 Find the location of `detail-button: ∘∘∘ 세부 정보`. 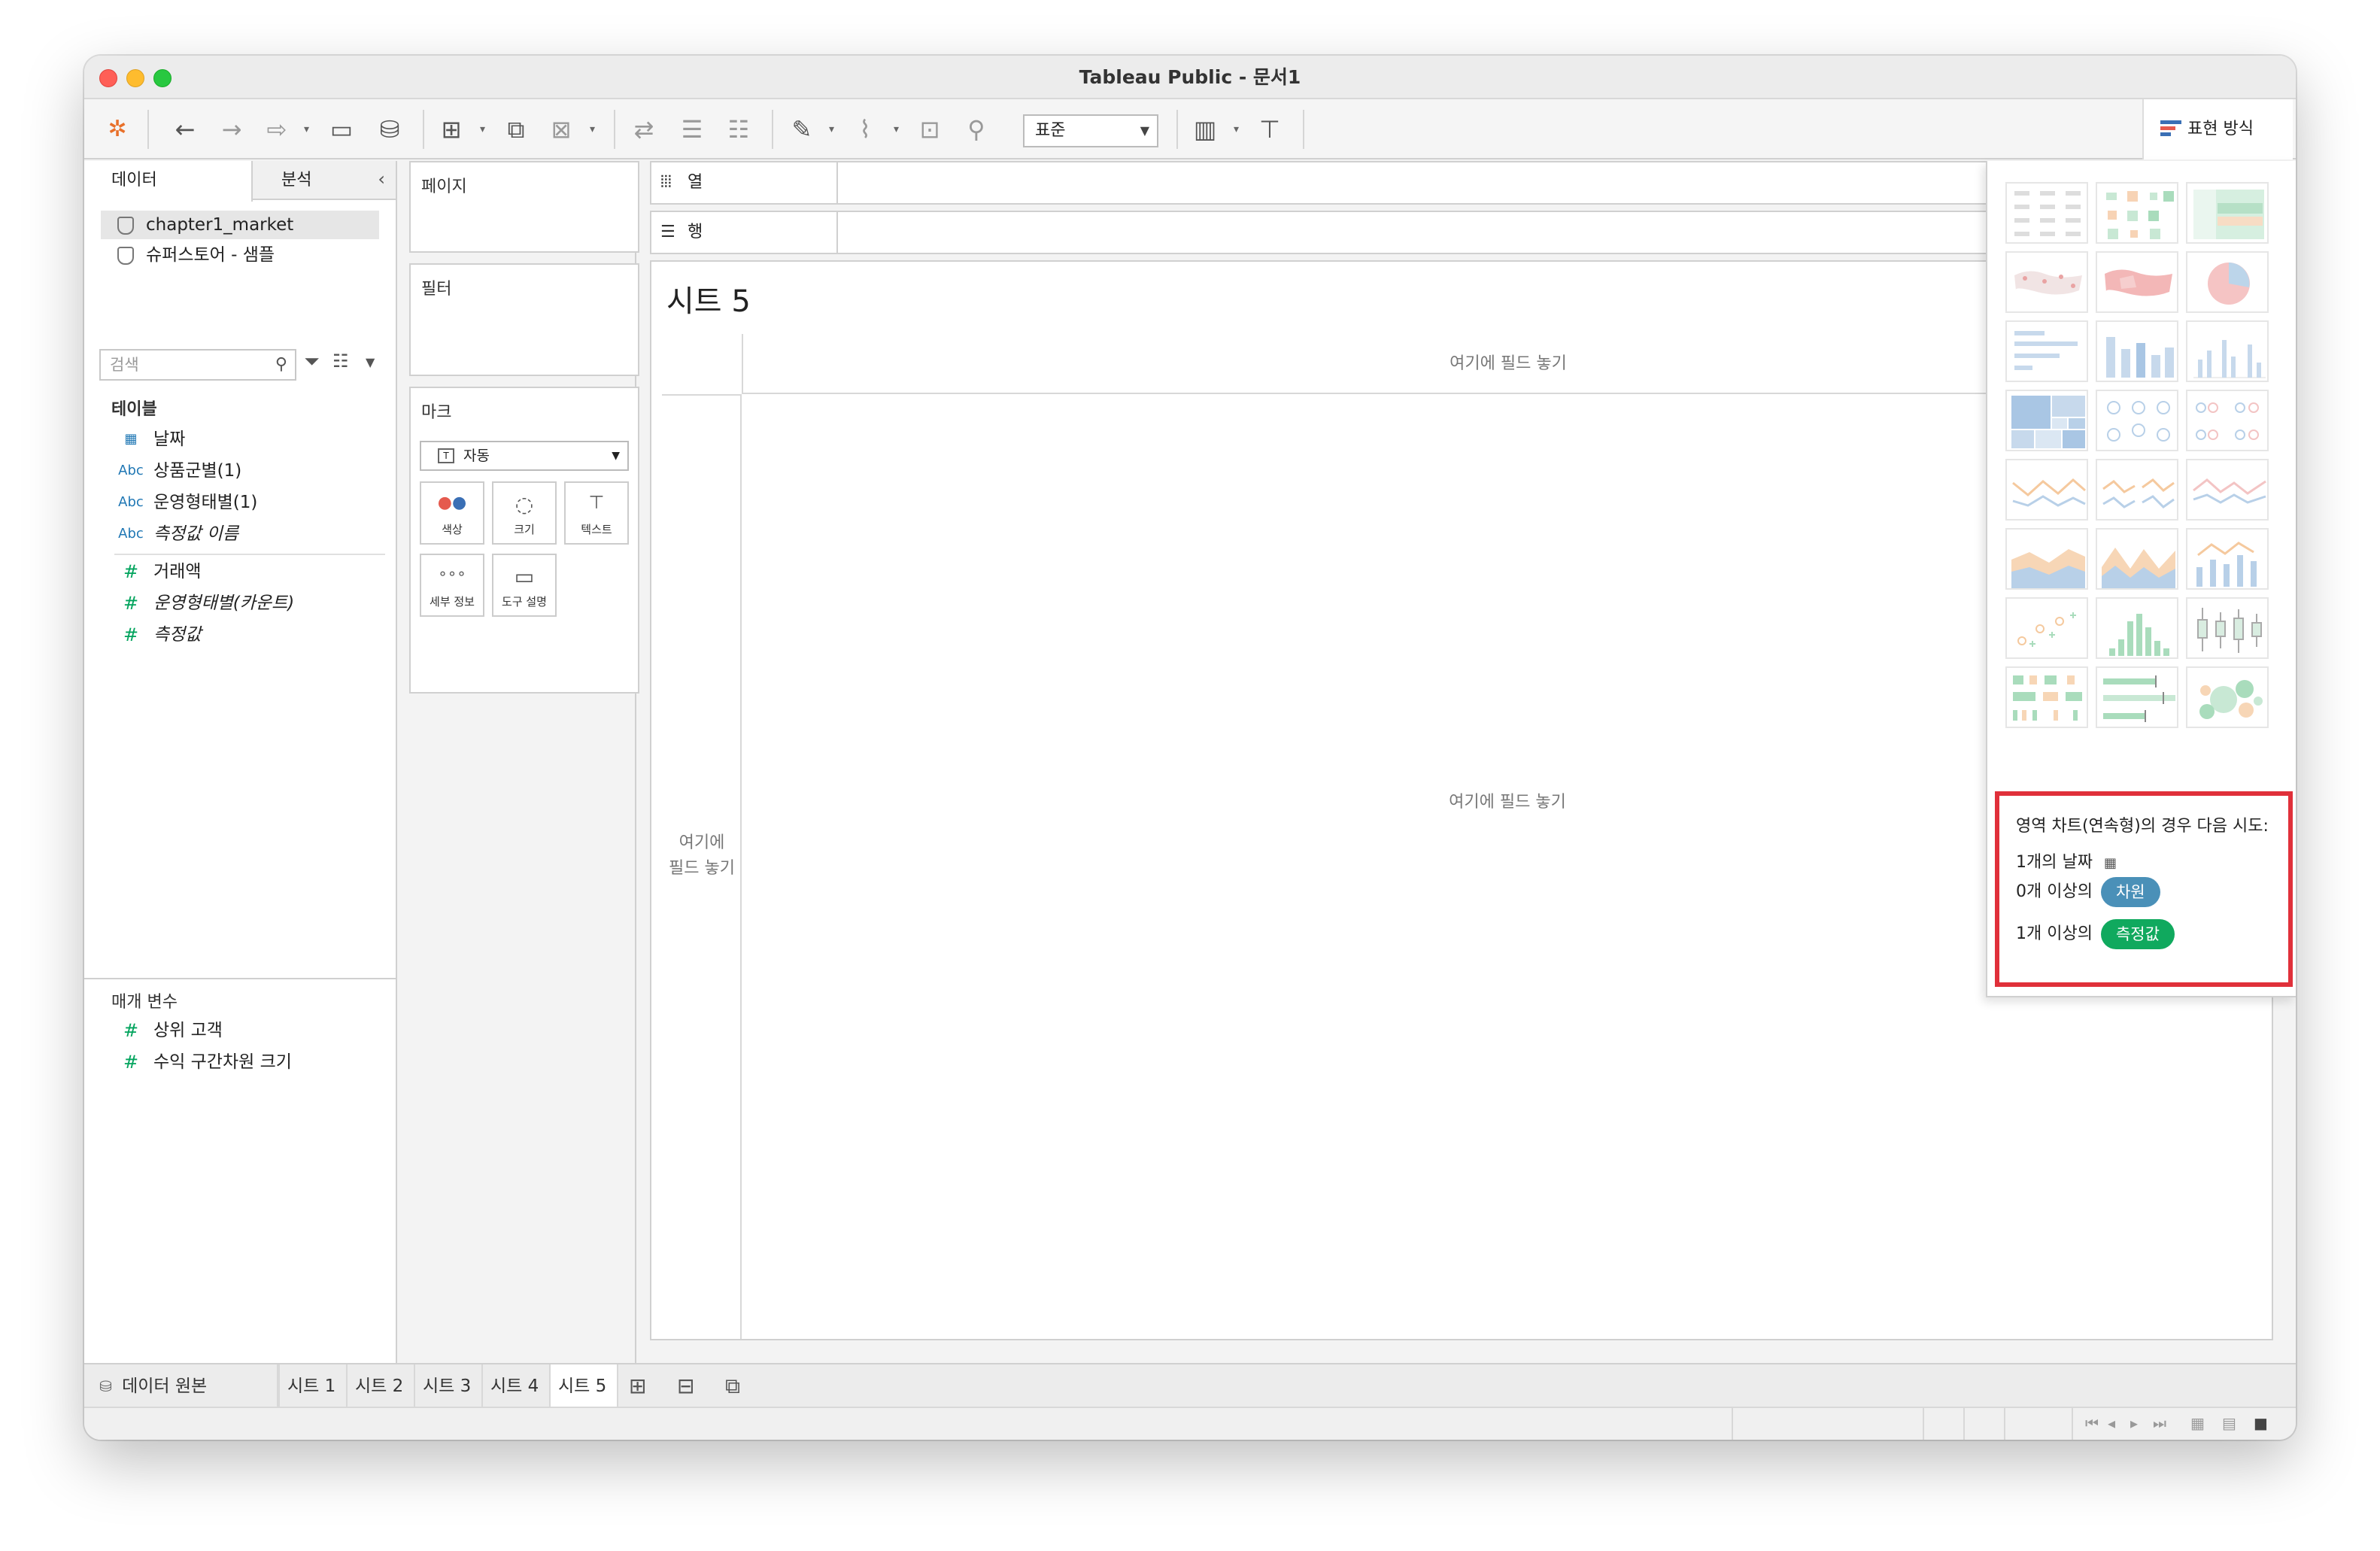

detail-button: ∘∘∘ 세부 정보 is located at coordinates (452, 585).